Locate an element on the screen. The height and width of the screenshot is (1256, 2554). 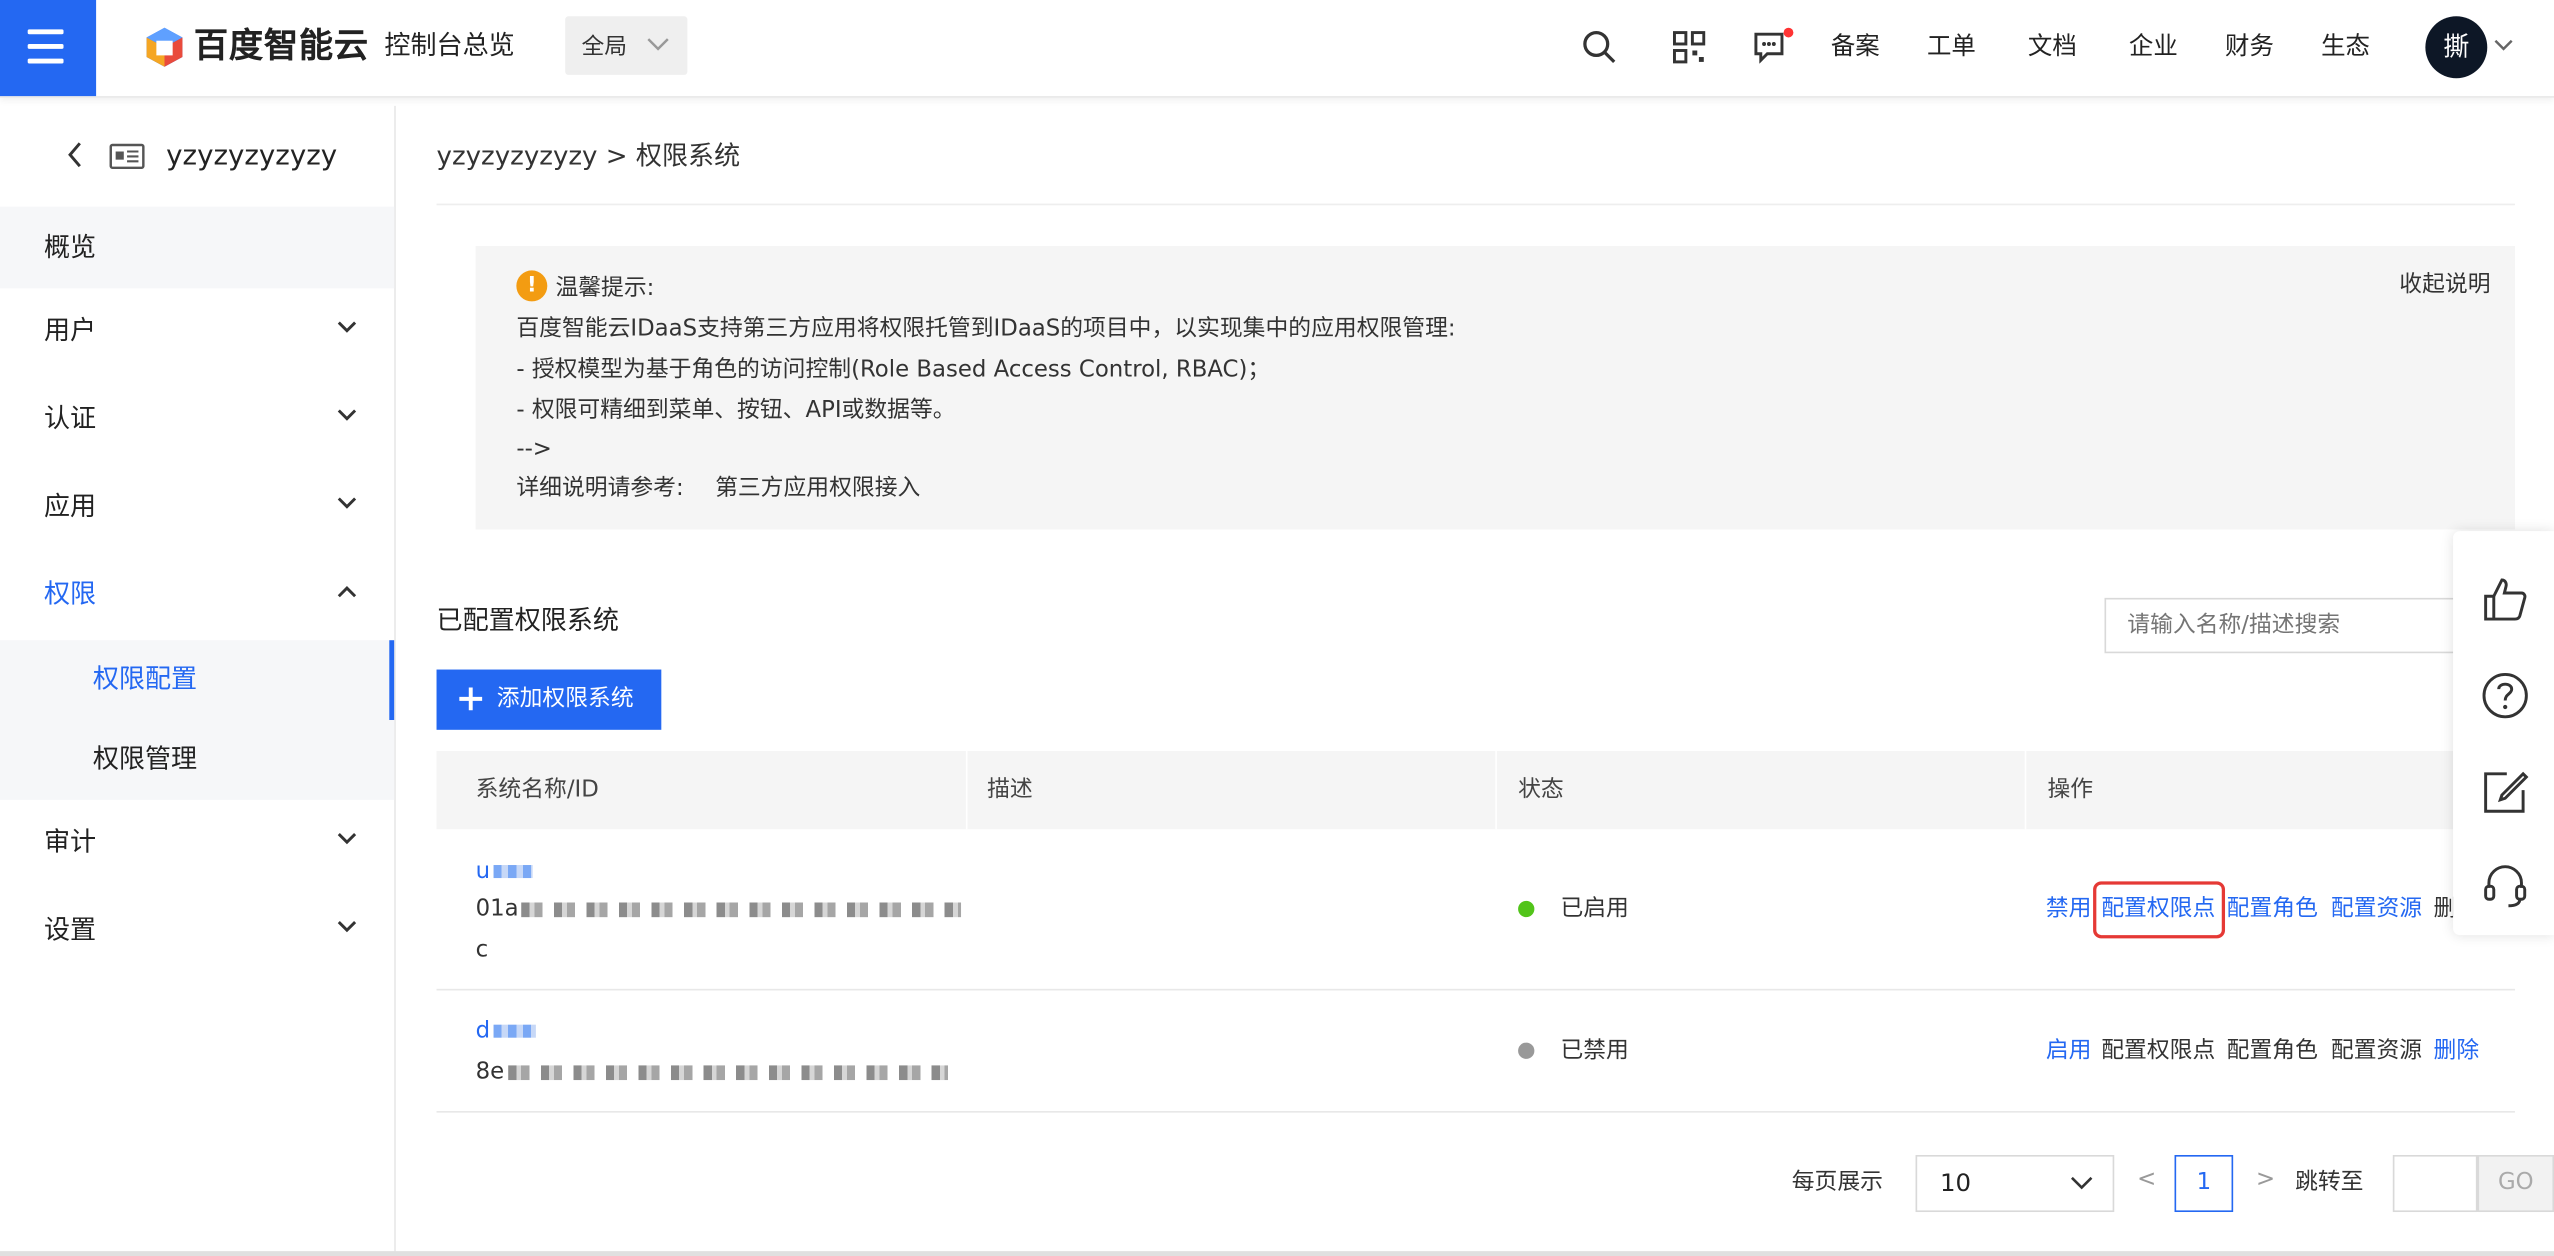
console-overview-link: 控制台总览 is located at coordinates (449, 46).